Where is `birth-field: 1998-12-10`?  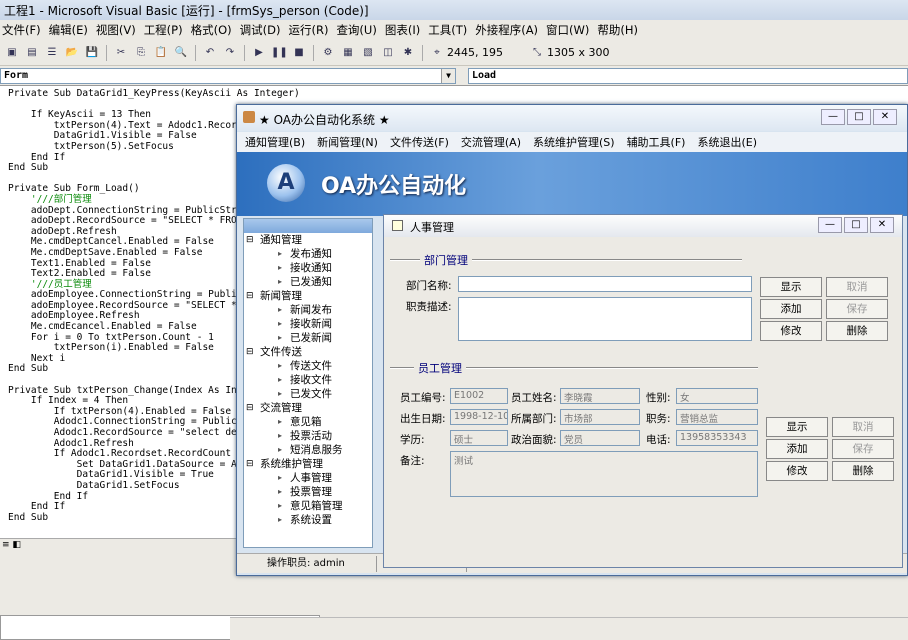
birth-field: 1998-12-10 is located at coordinates (479, 417).